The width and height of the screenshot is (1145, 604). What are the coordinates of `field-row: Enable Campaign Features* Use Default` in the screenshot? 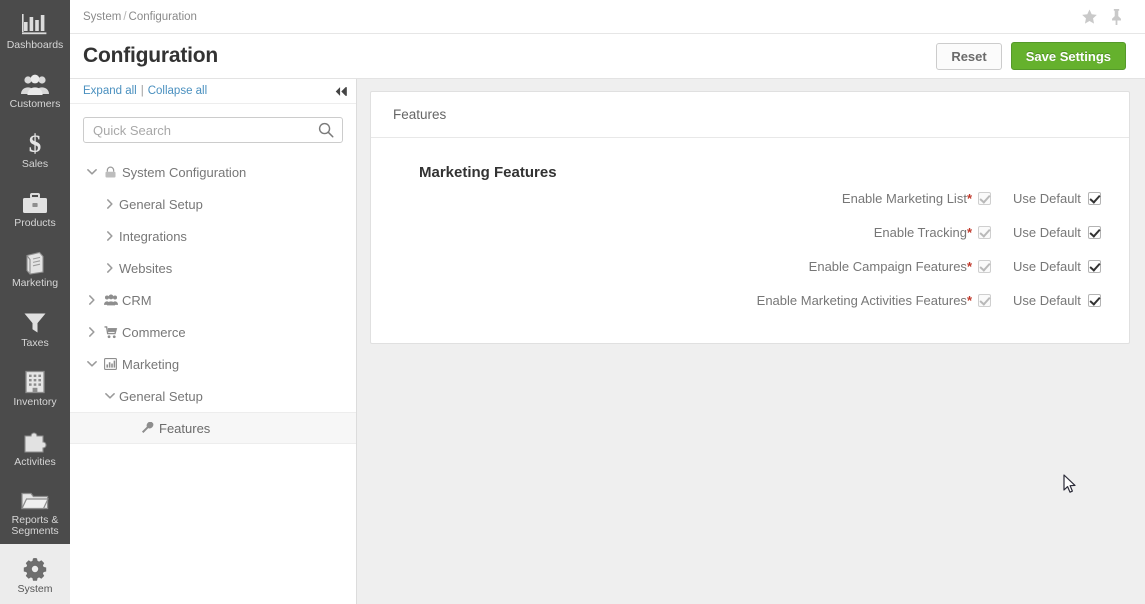 It's located at (750, 266).